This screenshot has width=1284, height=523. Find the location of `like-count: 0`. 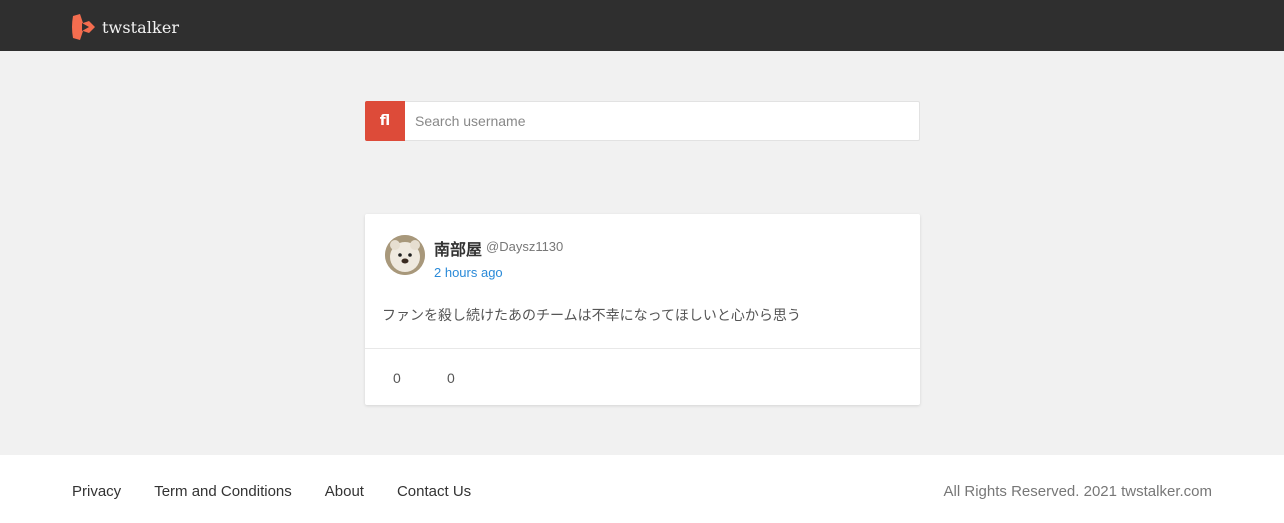

like-count: 0 is located at coordinates (451, 378).